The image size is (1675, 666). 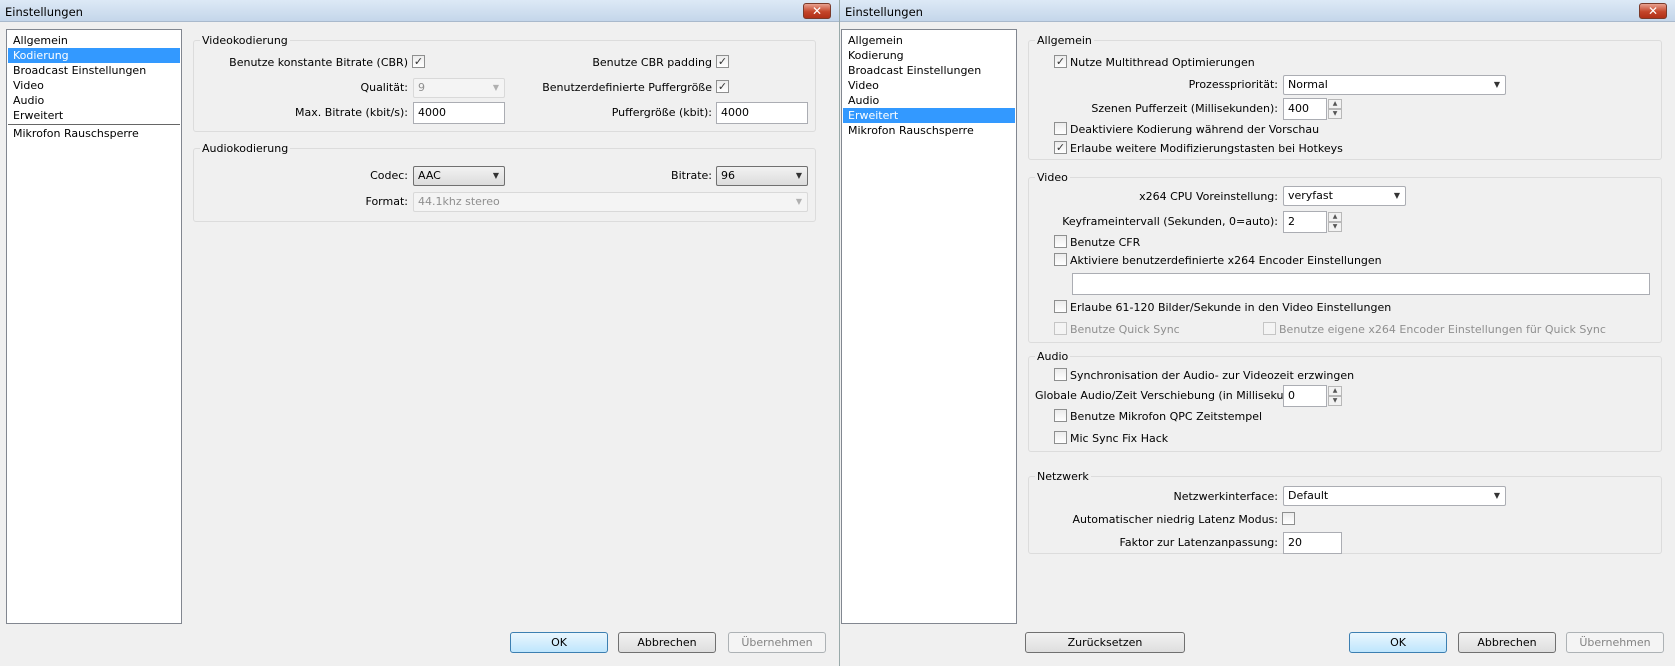 I want to click on bitrate-dropdown: 96 ▼, so click(x=762, y=176).